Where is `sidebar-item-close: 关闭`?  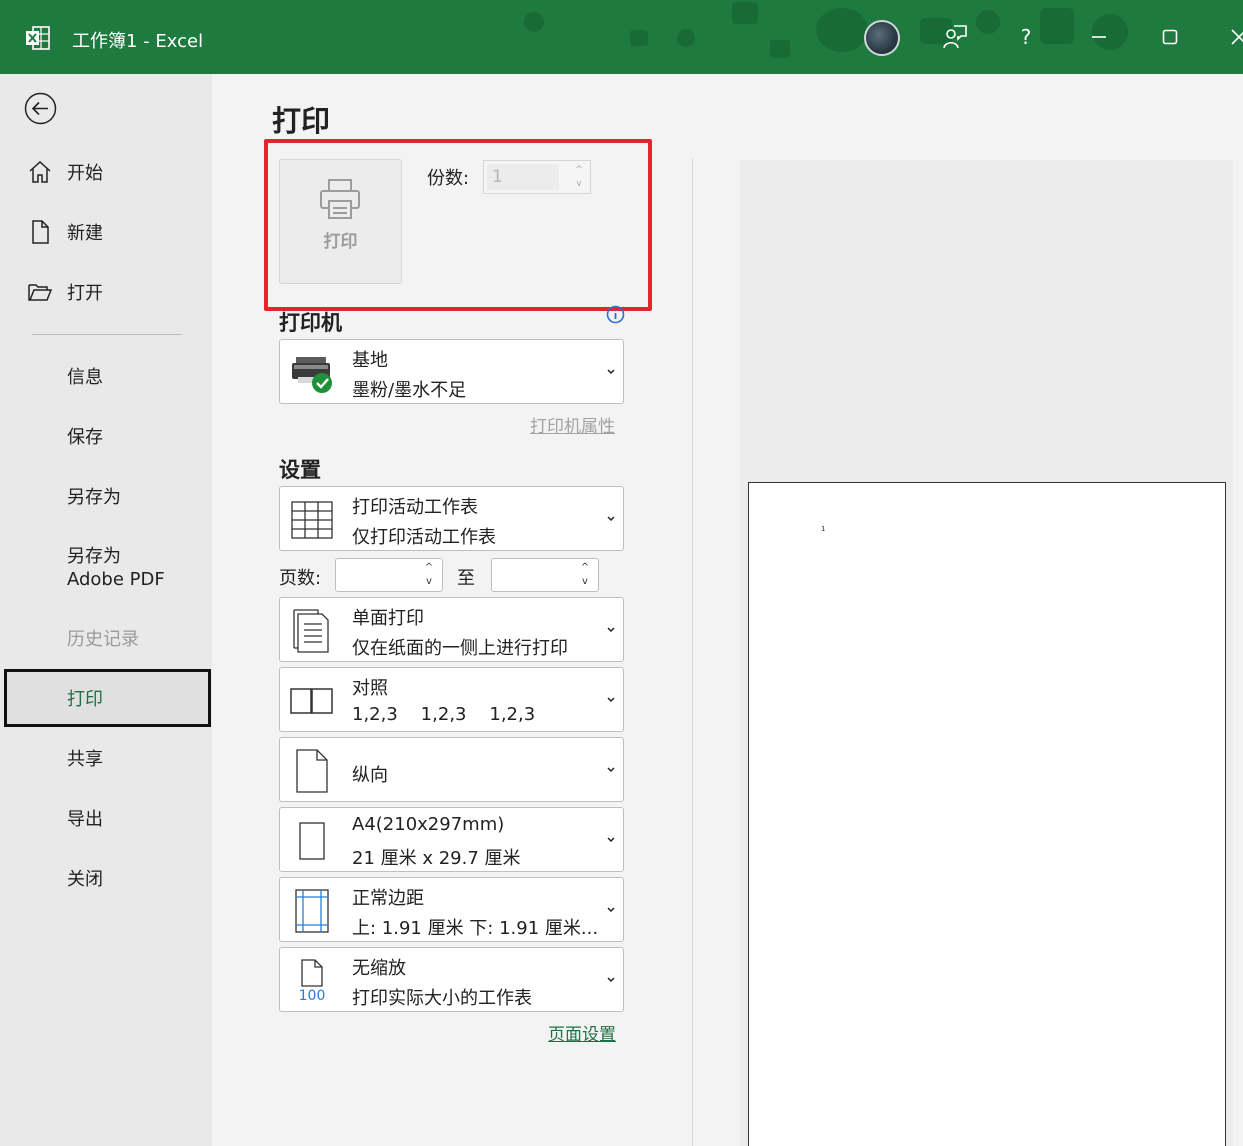
sidebar-item-close: 关闭 is located at coordinates (106, 878).